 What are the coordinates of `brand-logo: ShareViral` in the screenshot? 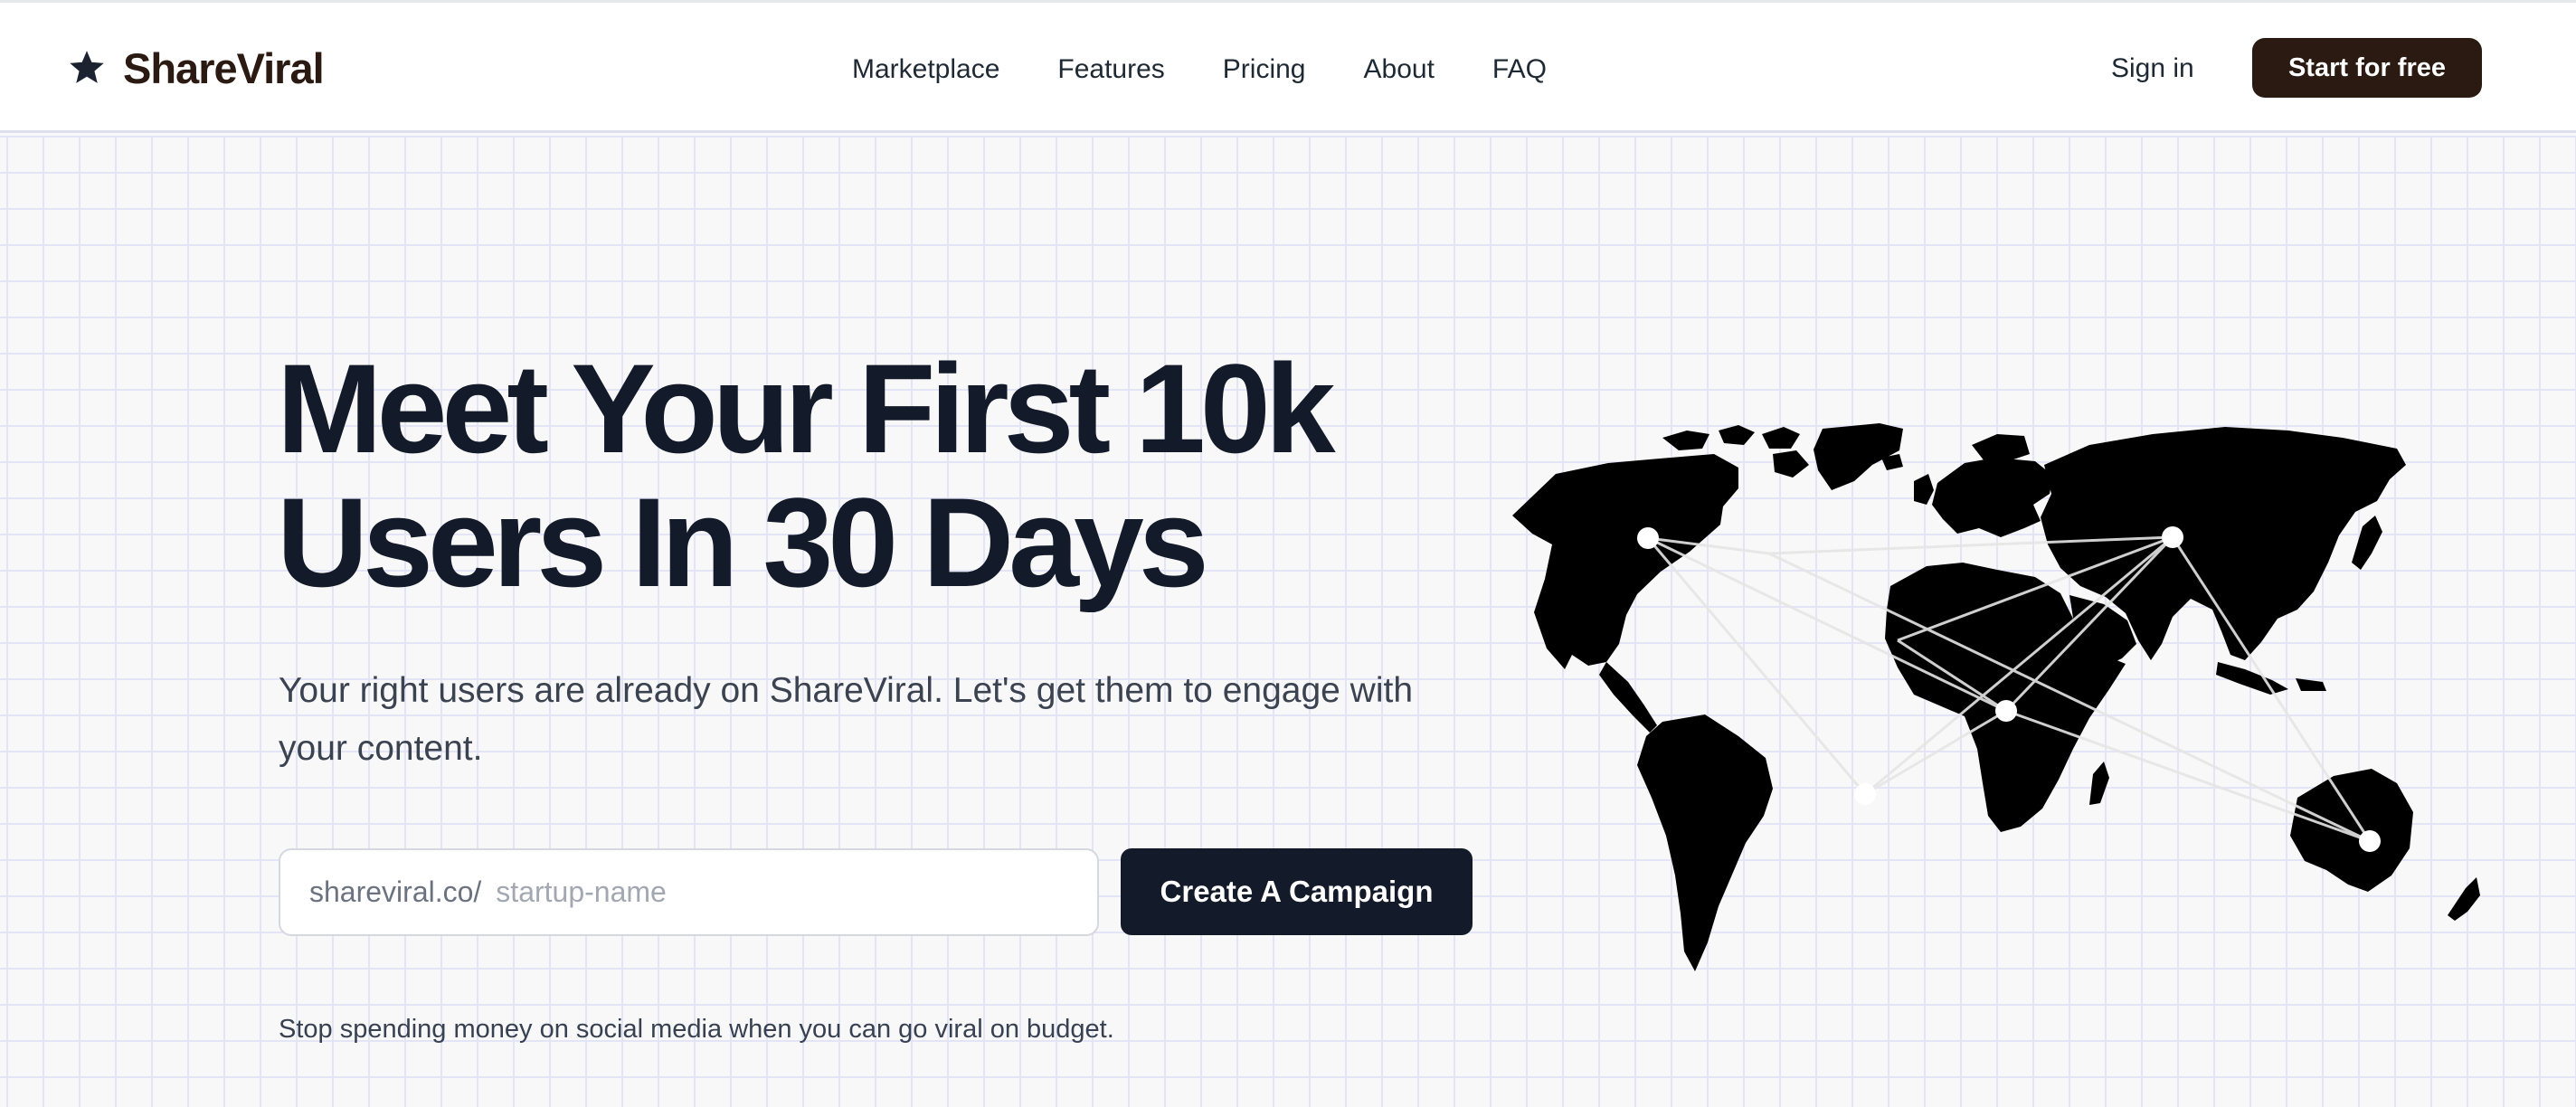 It's located at (196, 68).